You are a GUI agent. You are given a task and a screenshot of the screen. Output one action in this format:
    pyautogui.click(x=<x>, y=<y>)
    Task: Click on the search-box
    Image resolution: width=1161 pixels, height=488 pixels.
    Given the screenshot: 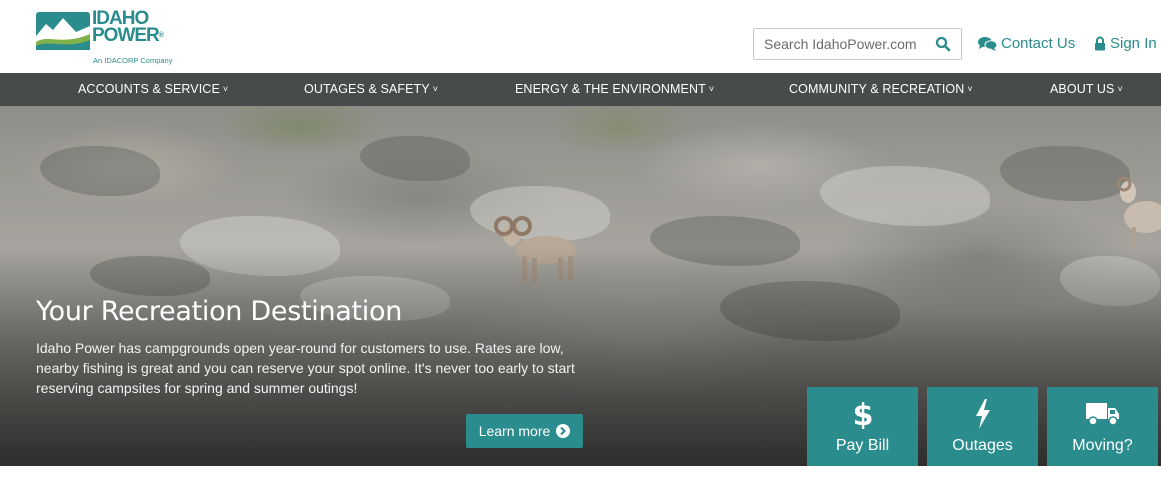 What is the action you would take?
    pyautogui.click(x=857, y=44)
    